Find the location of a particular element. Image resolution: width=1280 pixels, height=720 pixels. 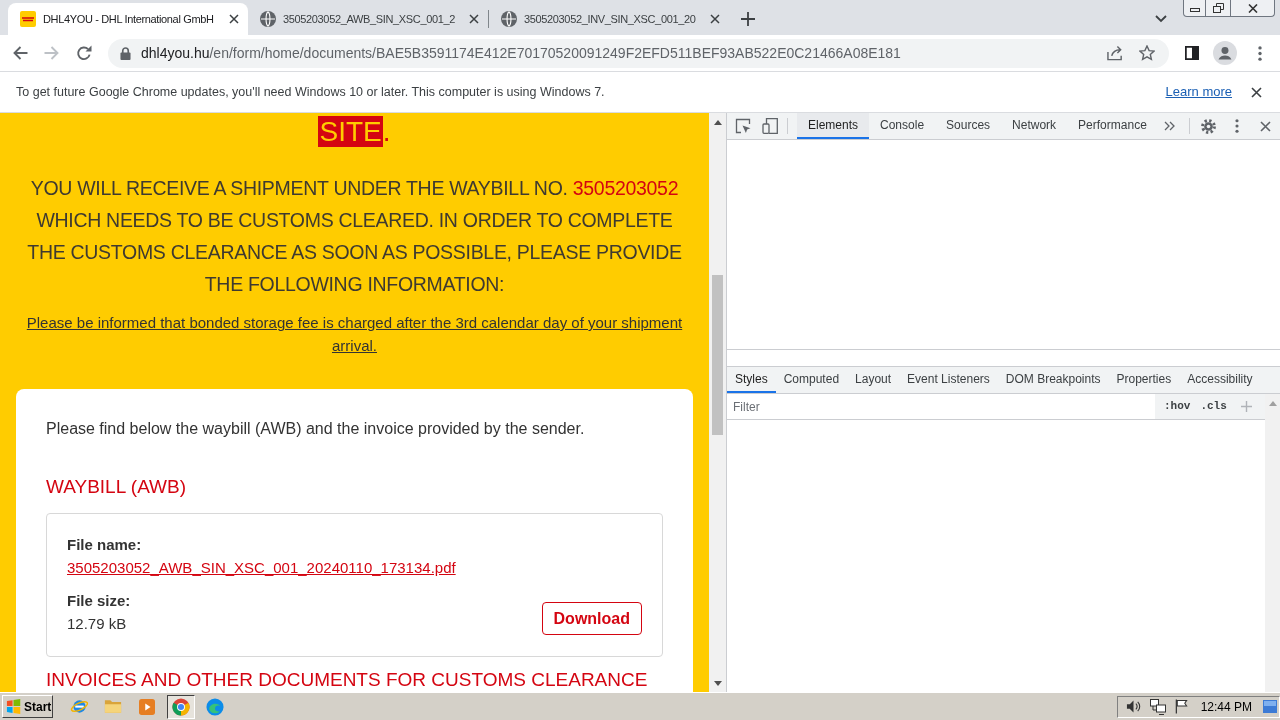

devtools-tab: Computed is located at coordinates (811, 380).